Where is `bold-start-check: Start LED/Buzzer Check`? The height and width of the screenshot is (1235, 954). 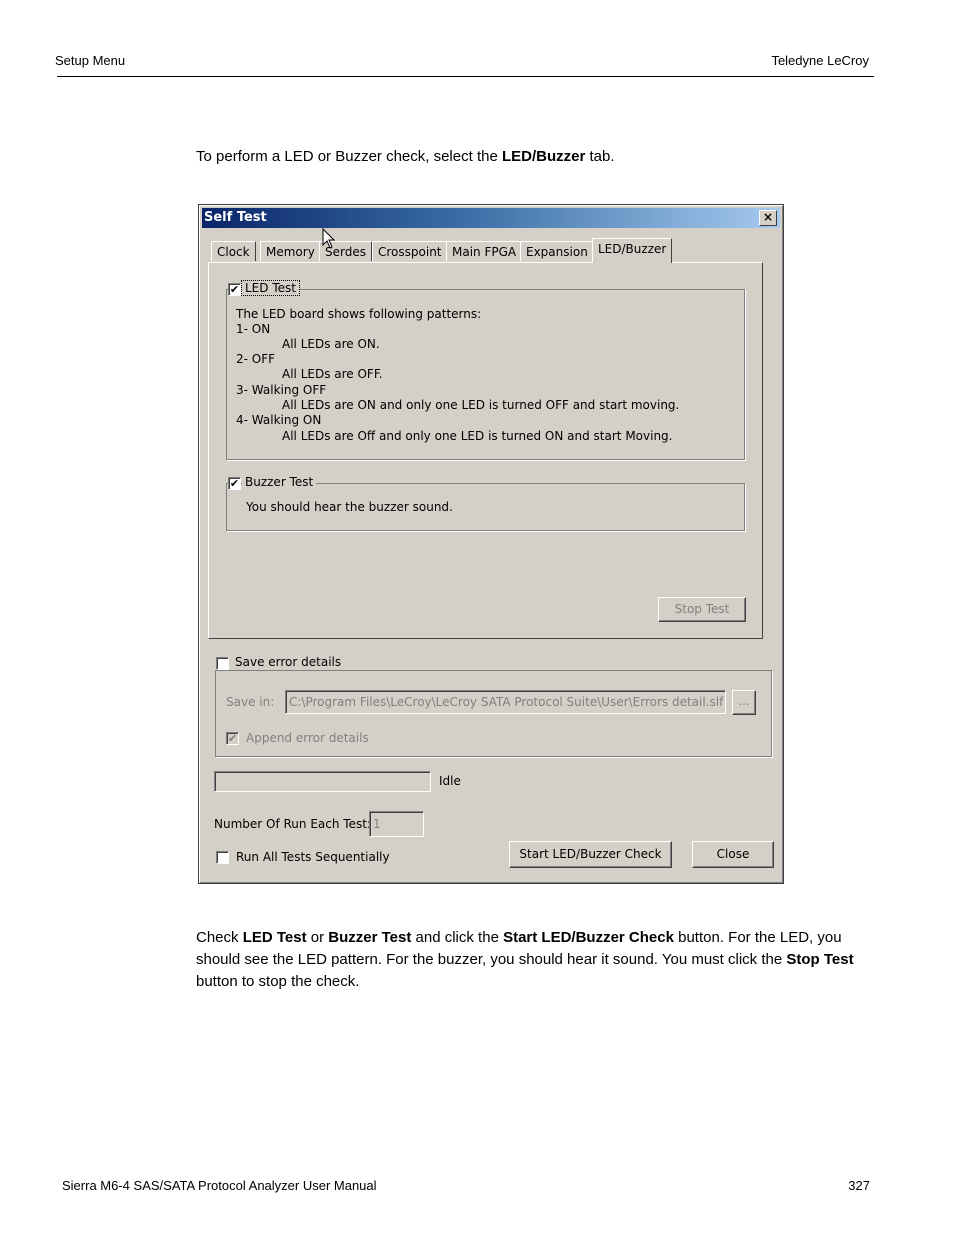 bold-start-check: Start LED/Buzzer Check is located at coordinates (588, 937).